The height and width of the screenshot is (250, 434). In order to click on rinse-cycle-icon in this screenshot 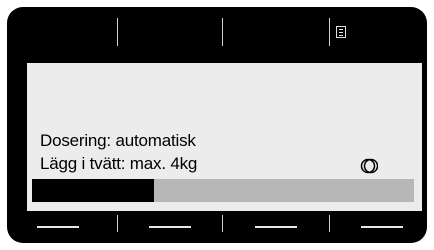, I will do `click(369, 166)`.